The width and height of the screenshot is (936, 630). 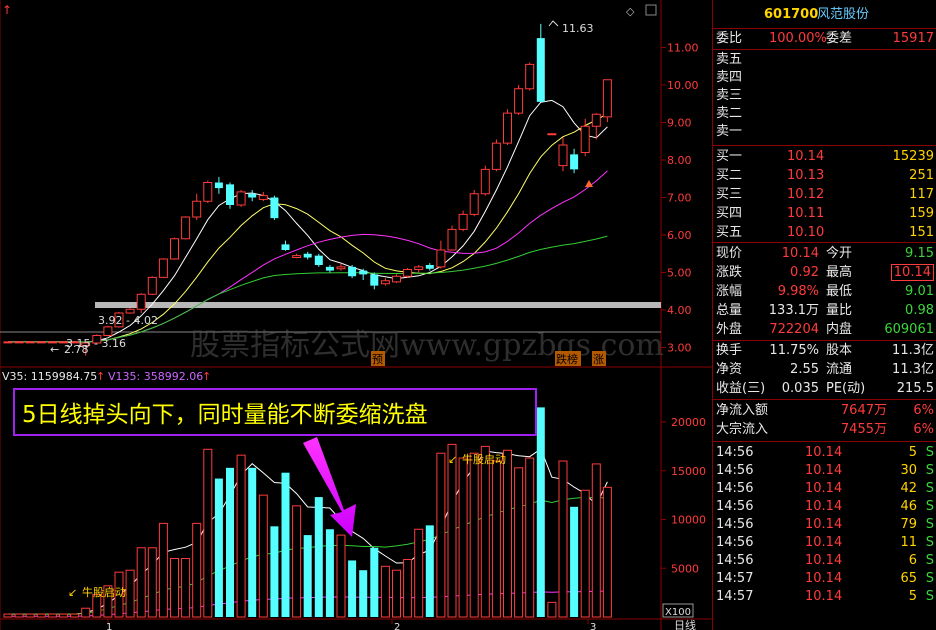 What do you see at coordinates (839, 350) in the screenshot?
I see `fund-label-2: 股本` at bounding box center [839, 350].